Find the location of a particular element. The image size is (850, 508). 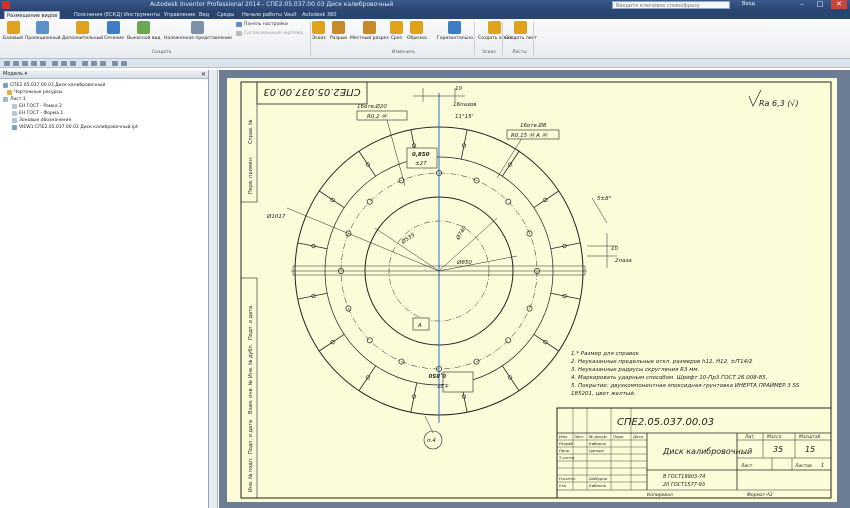

maximize-button: □ is located at coordinates (820, 4).